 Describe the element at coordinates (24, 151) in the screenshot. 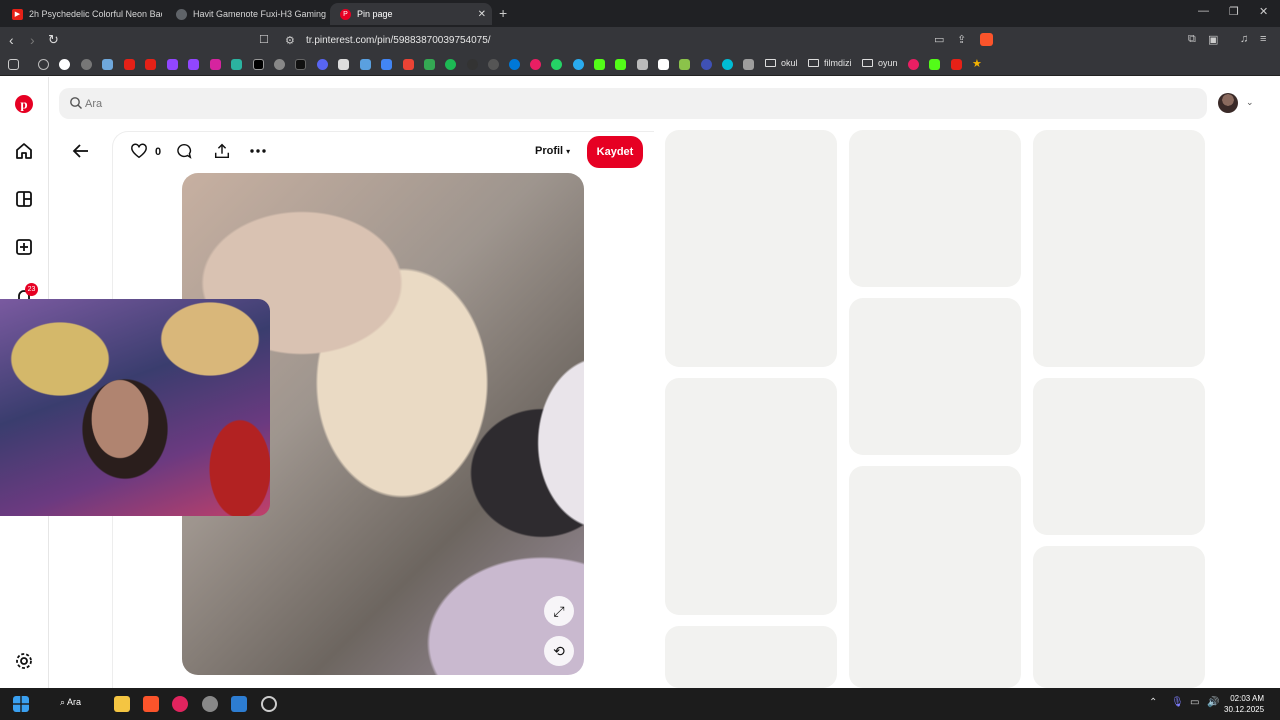

I see `home-icon` at that location.